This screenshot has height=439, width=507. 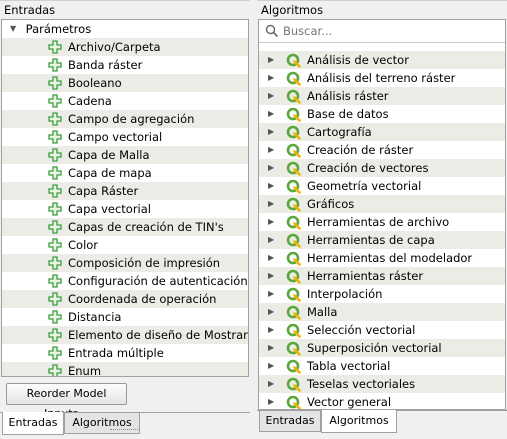 What do you see at coordinates (378, 222) in the screenshot?
I see `algorithm-group-label: Herramientas de archivo` at bounding box center [378, 222].